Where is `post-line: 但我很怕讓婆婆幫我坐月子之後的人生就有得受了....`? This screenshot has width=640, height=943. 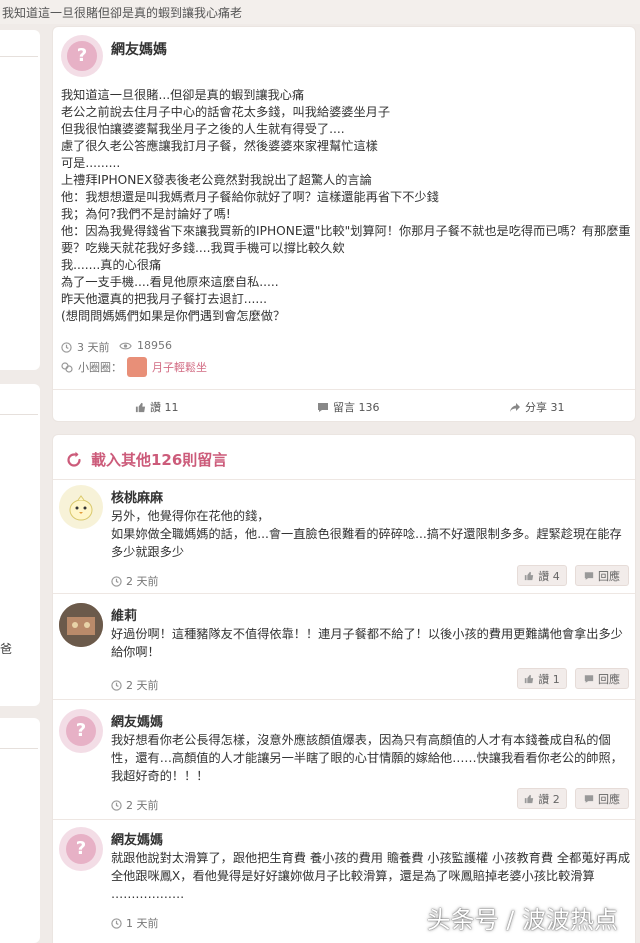 post-line: 但我很怕讓婆婆幫我坐月子之後的人生就有得受了.... is located at coordinates (203, 129).